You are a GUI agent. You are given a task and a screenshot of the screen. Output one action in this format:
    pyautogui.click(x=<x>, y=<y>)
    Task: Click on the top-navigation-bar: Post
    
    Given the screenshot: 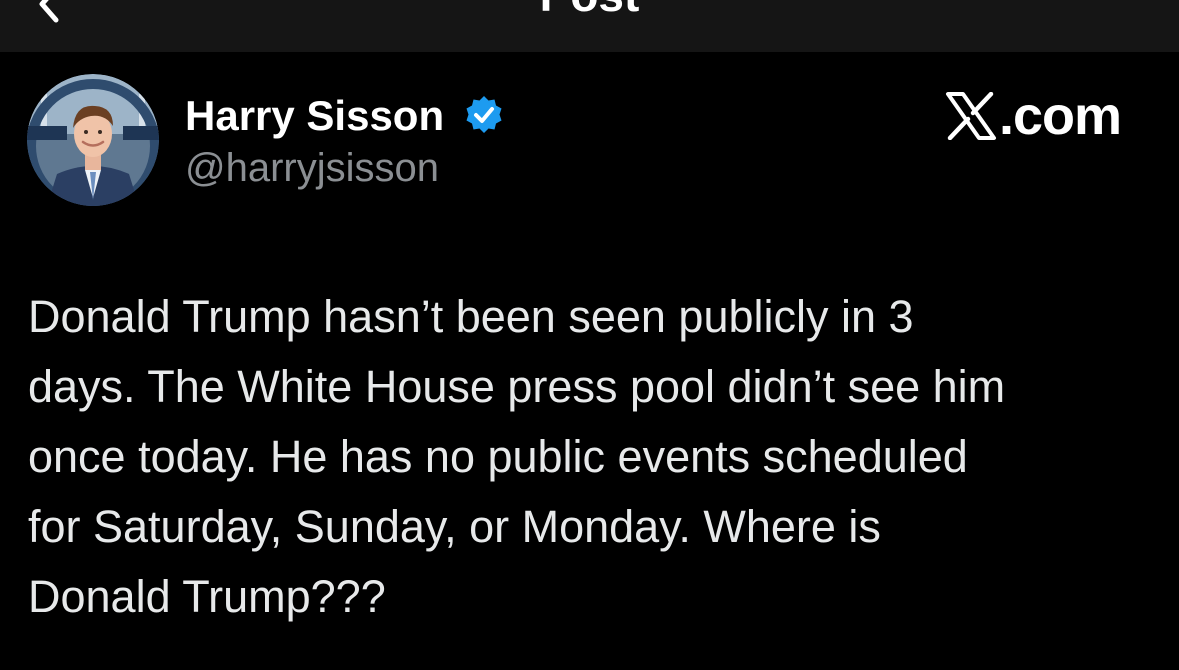 What is the action you would take?
    pyautogui.click(x=589, y=26)
    